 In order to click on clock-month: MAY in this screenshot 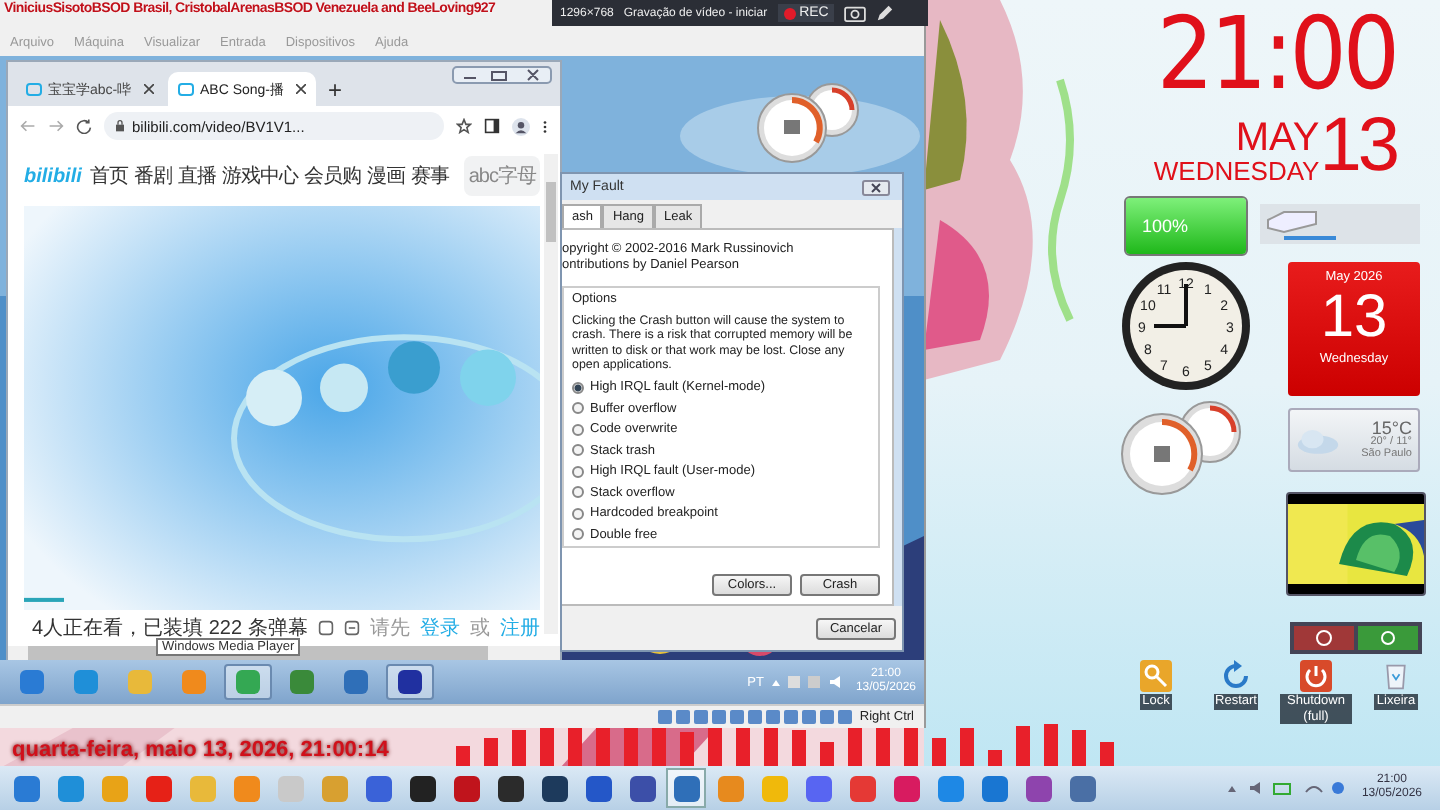, I will do `click(1277, 138)`.